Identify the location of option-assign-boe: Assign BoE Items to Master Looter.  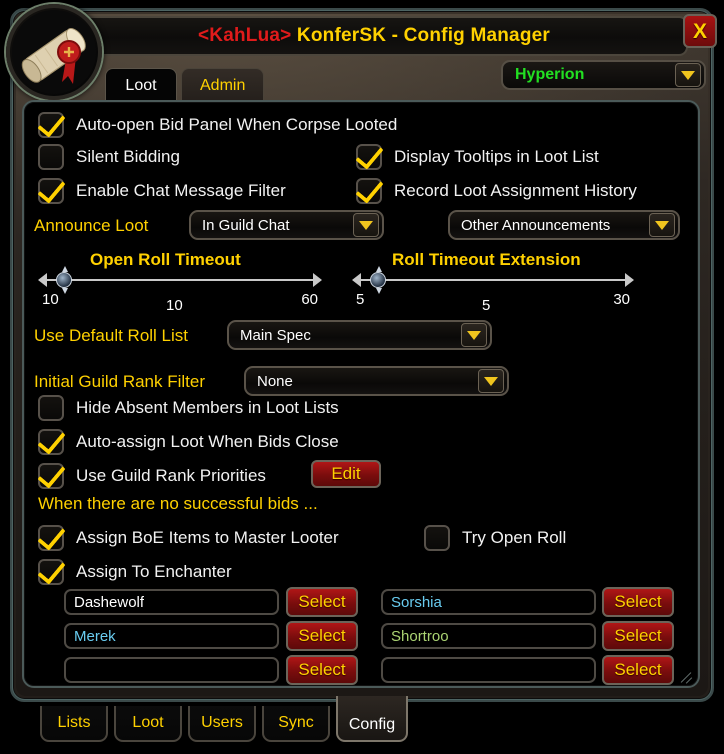
(188, 538).